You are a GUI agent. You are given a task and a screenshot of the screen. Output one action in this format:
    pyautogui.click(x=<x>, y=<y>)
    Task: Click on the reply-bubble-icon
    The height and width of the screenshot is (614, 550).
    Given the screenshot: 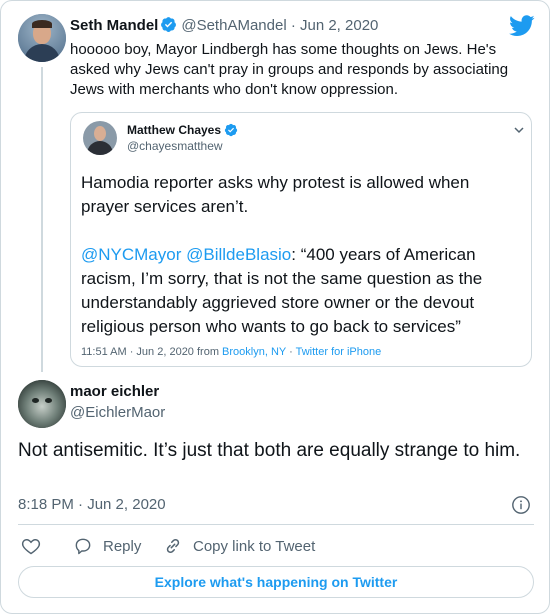 What is the action you would take?
    pyautogui.click(x=83, y=546)
    